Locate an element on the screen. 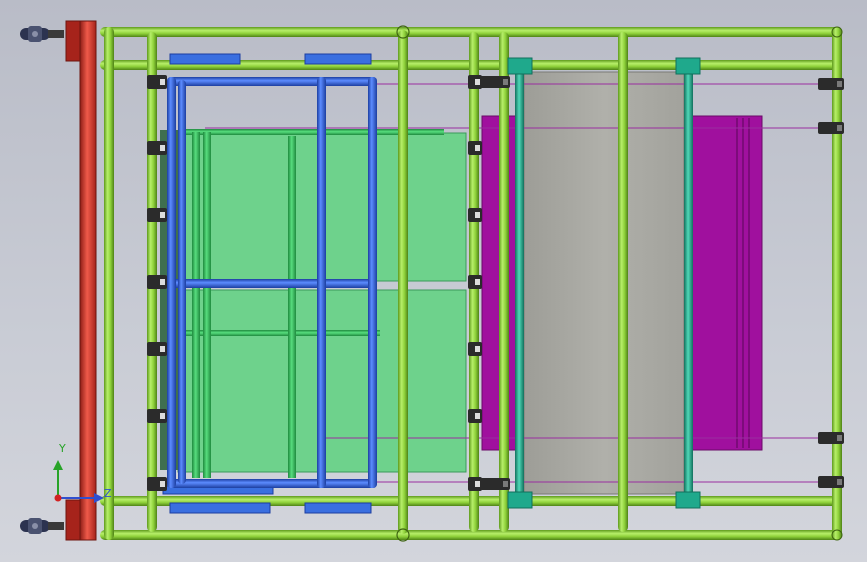 This screenshot has width=867, height=562. blue-frame-rail-bottom is located at coordinates (272, 483).